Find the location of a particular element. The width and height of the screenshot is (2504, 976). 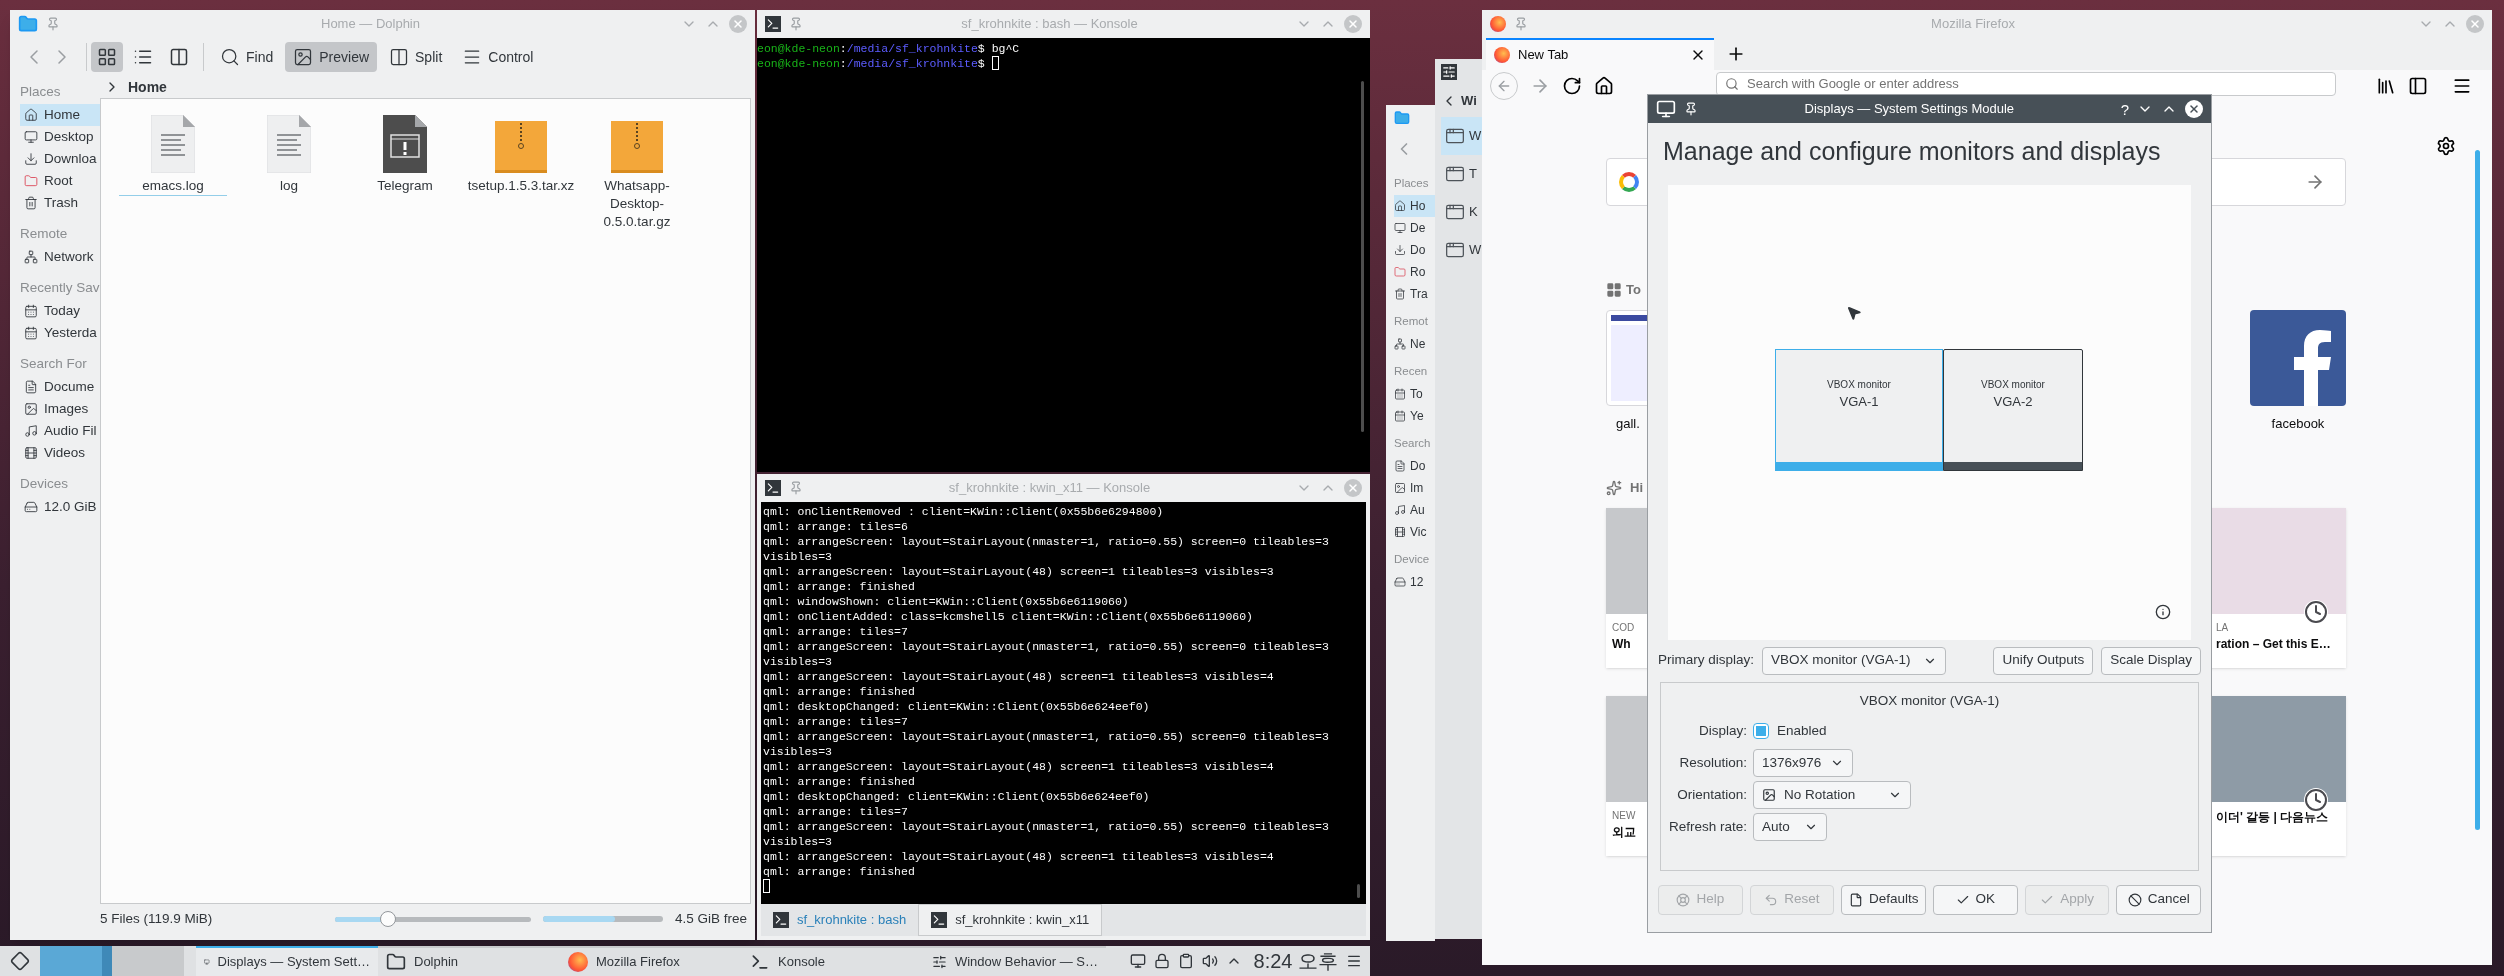

volume-icon is located at coordinates (1209, 961).